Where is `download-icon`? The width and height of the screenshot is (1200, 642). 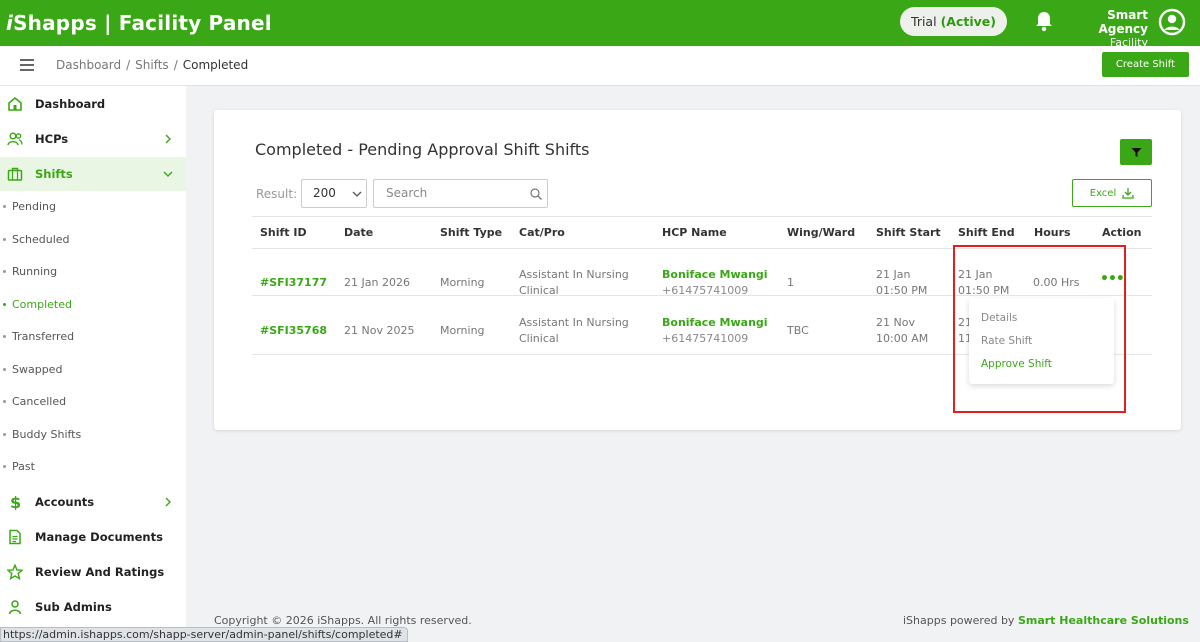 download-icon is located at coordinates (1128, 193).